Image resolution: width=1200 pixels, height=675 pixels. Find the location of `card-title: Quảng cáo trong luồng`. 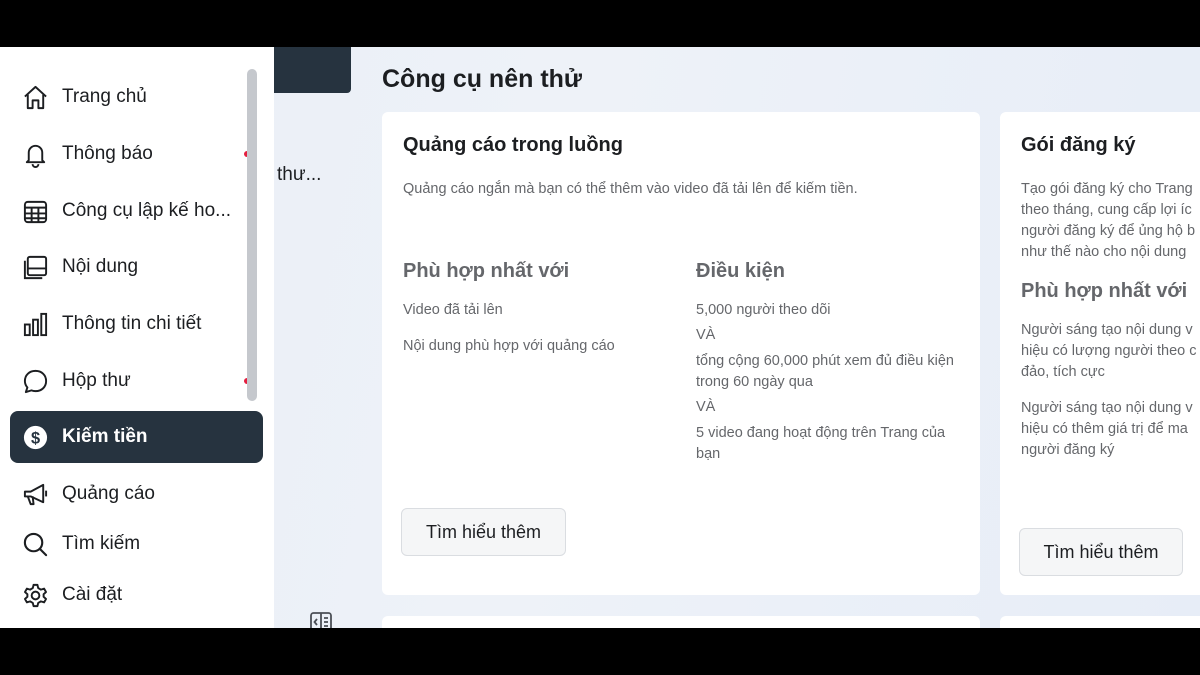

card-title: Quảng cáo trong luồng is located at coordinates (513, 145).